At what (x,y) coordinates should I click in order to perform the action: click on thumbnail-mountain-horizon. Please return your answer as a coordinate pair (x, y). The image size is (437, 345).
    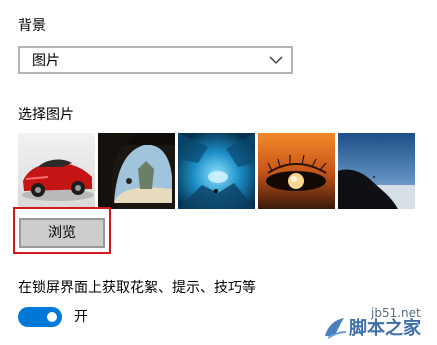
    Looking at the image, I should click on (376, 171).